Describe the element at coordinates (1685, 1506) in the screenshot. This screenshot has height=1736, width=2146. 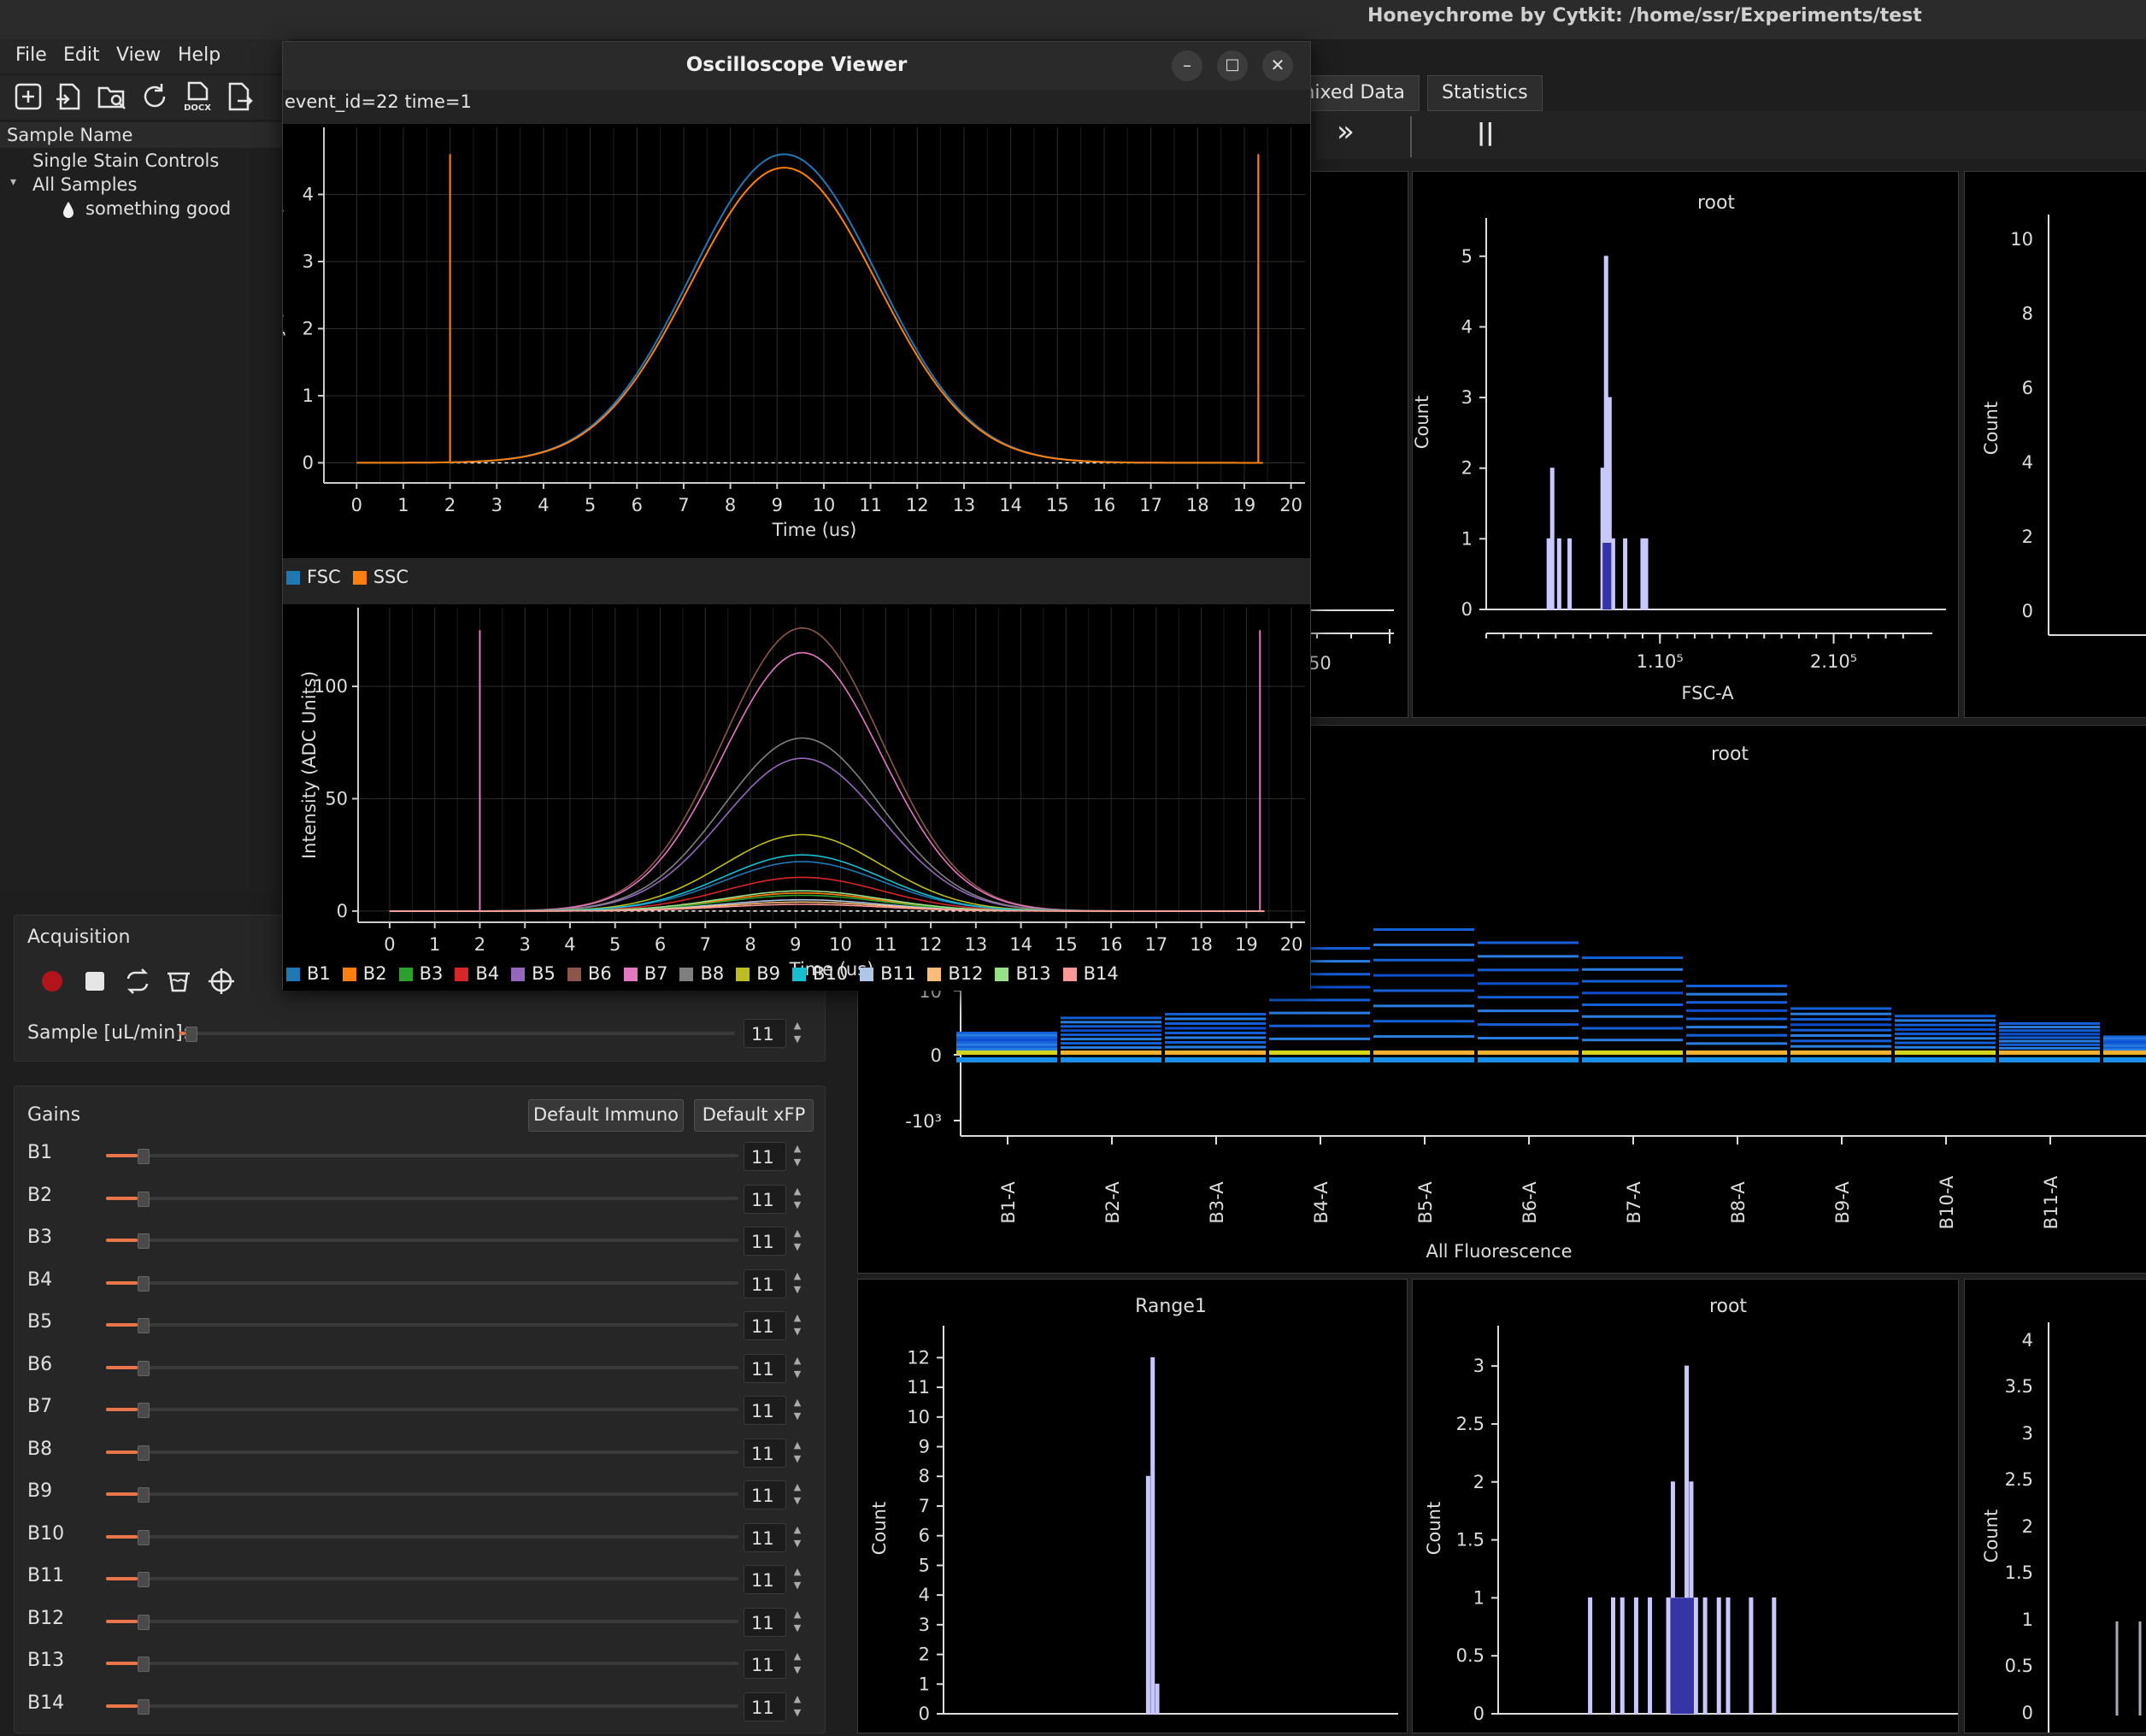
I see `plot-pane-root-2: root 0 0.5 1 1.5 2 2.5 3 Count` at that location.